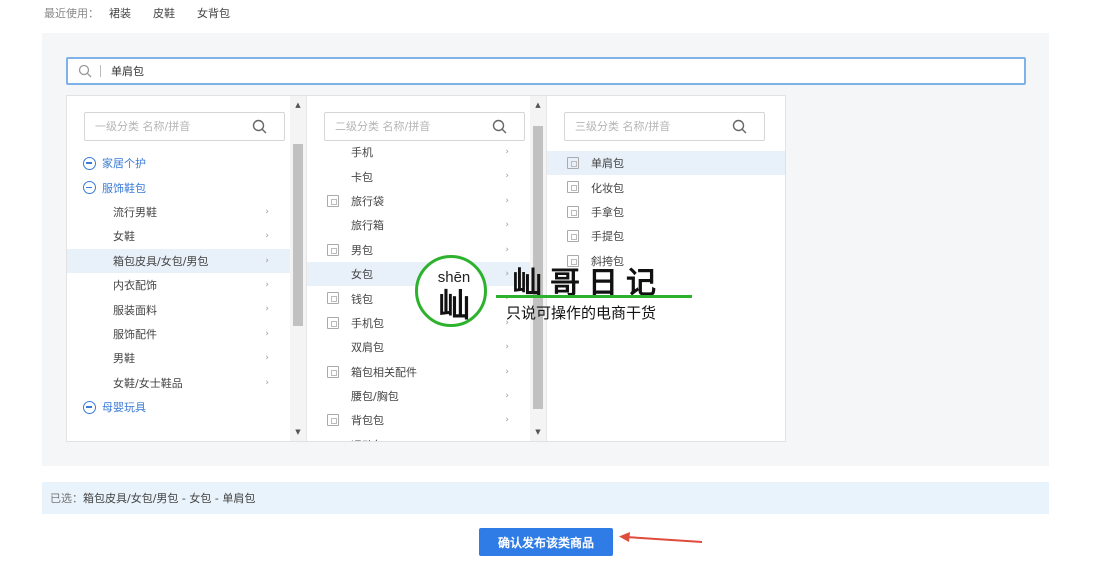 The height and width of the screenshot is (582, 1108). What do you see at coordinates (666, 236) in the screenshot?
I see `category-item: 手提包` at bounding box center [666, 236].